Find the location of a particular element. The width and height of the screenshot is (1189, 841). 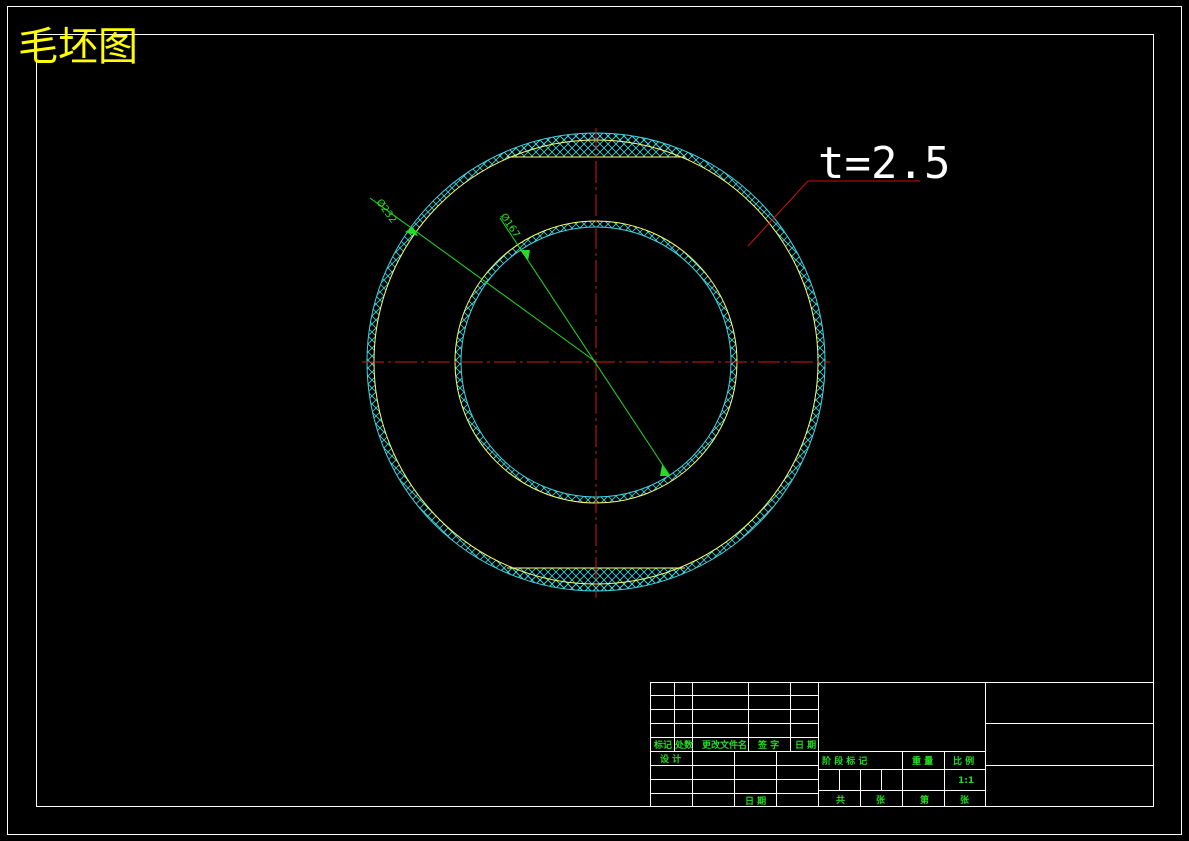

rev-header-count: 处数 is located at coordinates (684, 745).